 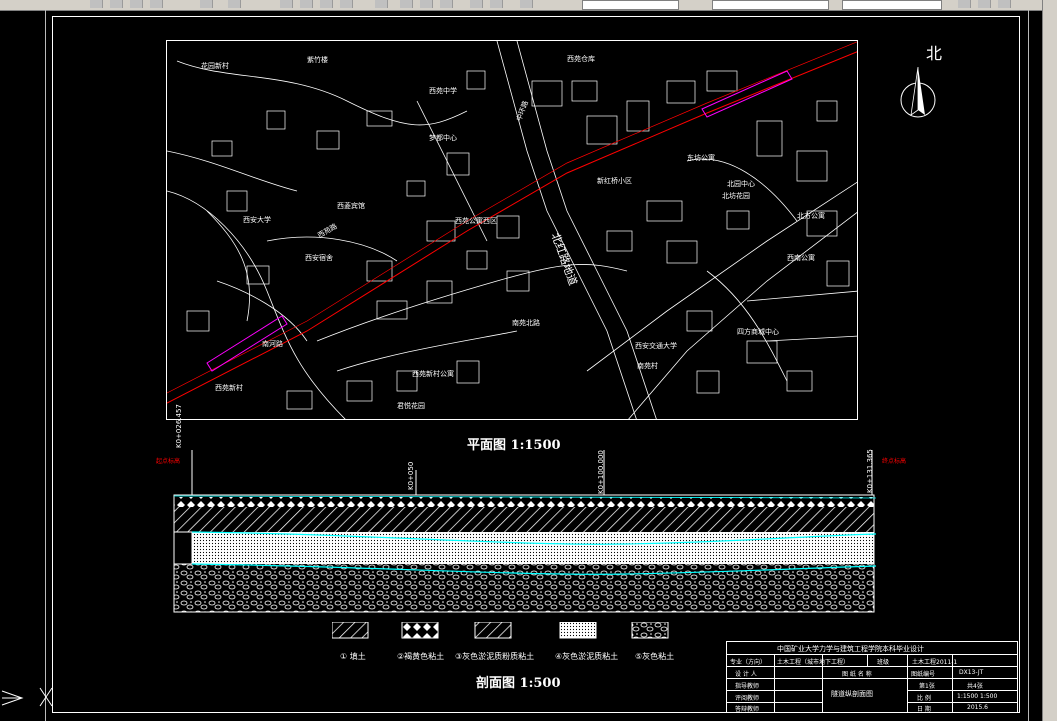 What do you see at coordinates (353, 656) in the screenshot?
I see `legend-label: ① 填土` at bounding box center [353, 656].